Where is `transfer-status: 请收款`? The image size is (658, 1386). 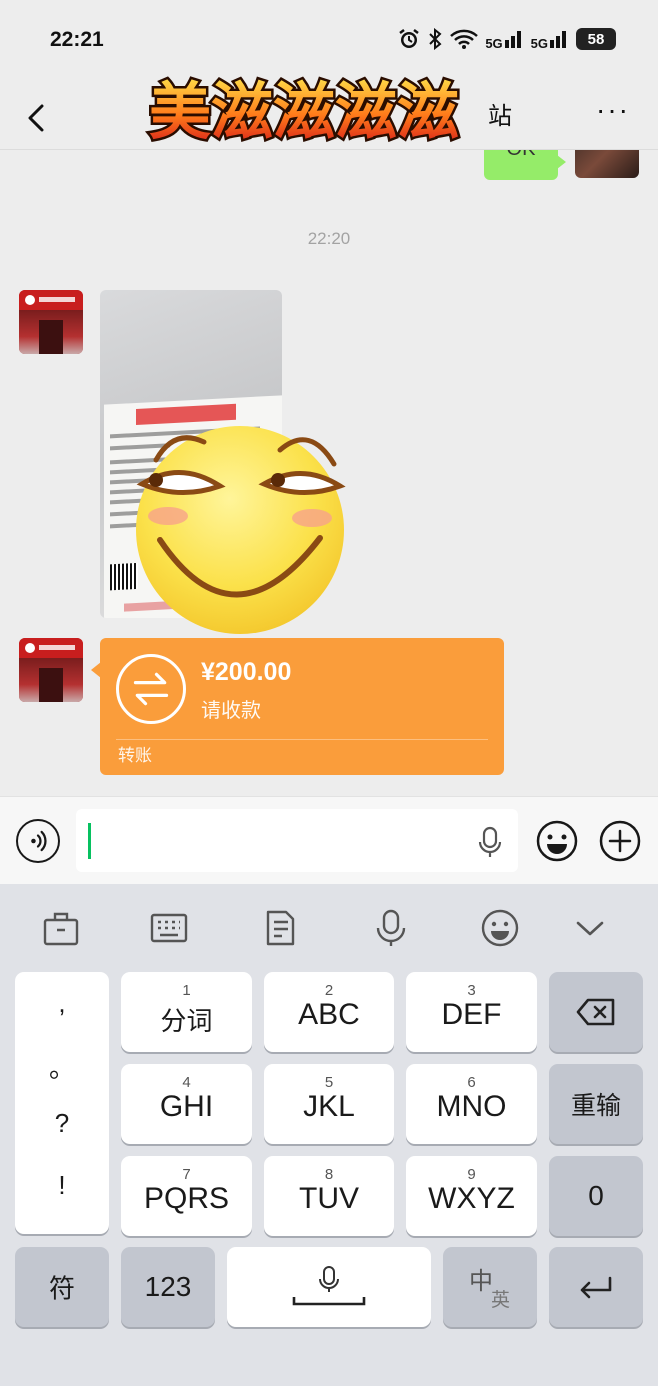 transfer-status: 请收款 is located at coordinates (231, 711).